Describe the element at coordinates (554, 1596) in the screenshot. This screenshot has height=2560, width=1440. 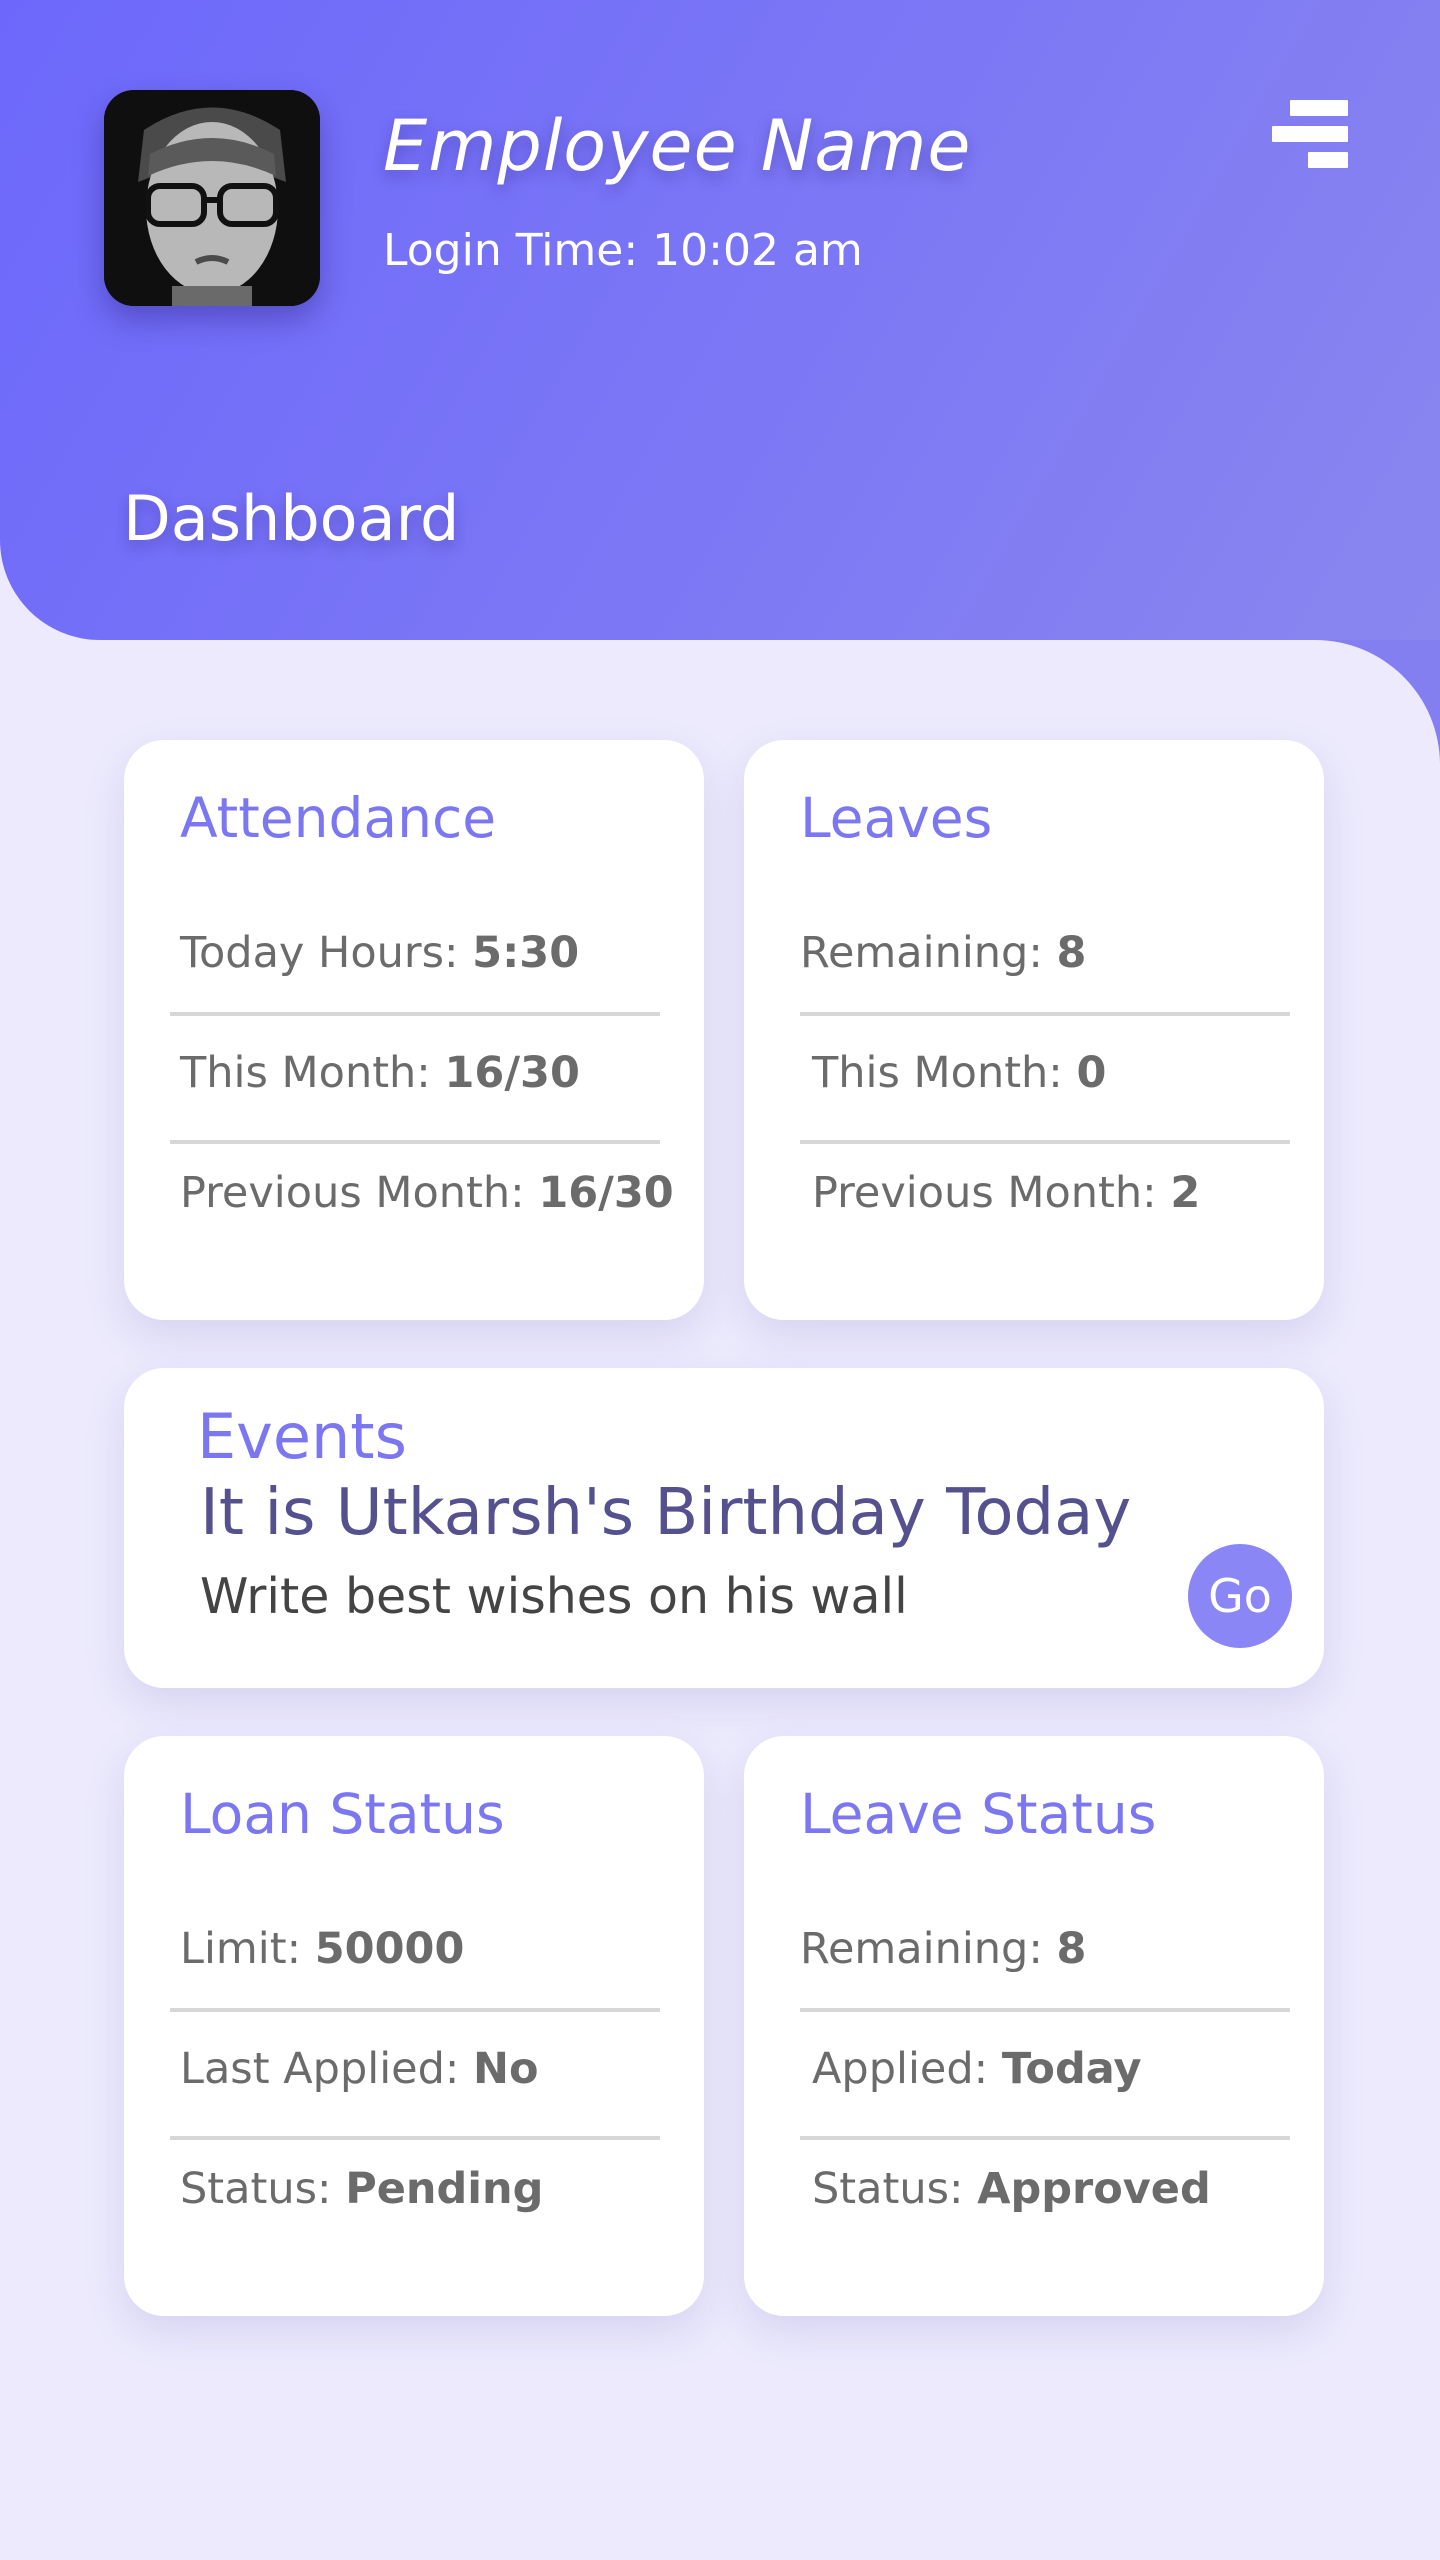
I see `event-subtext: Write best wishes on his wall` at that location.